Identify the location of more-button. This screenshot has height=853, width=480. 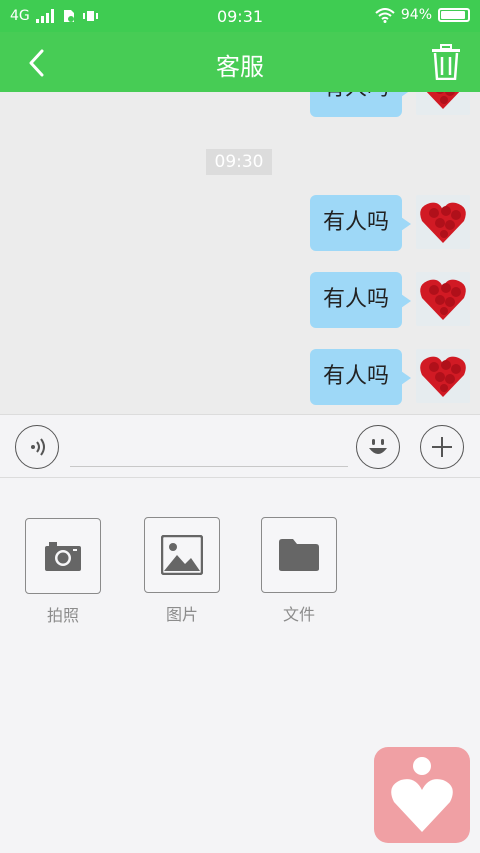
(442, 447).